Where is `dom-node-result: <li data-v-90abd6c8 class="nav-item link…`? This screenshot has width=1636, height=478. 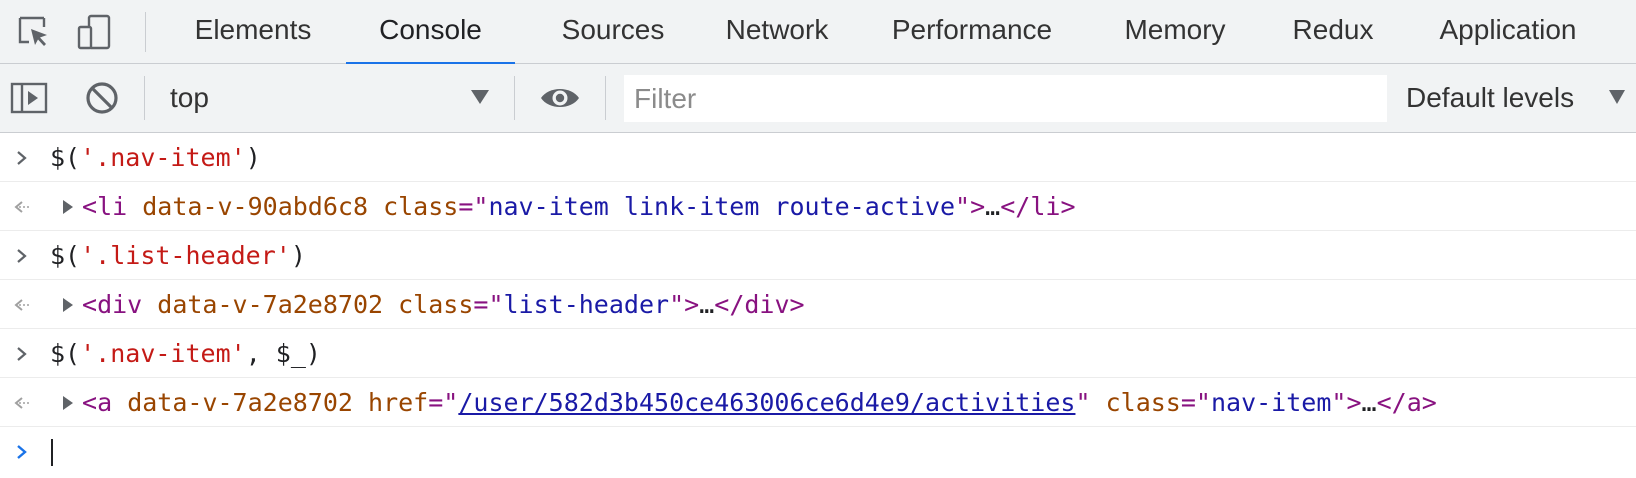 dom-node-result: <li data-v-90abd6c8 class="nav-item link… is located at coordinates (579, 206).